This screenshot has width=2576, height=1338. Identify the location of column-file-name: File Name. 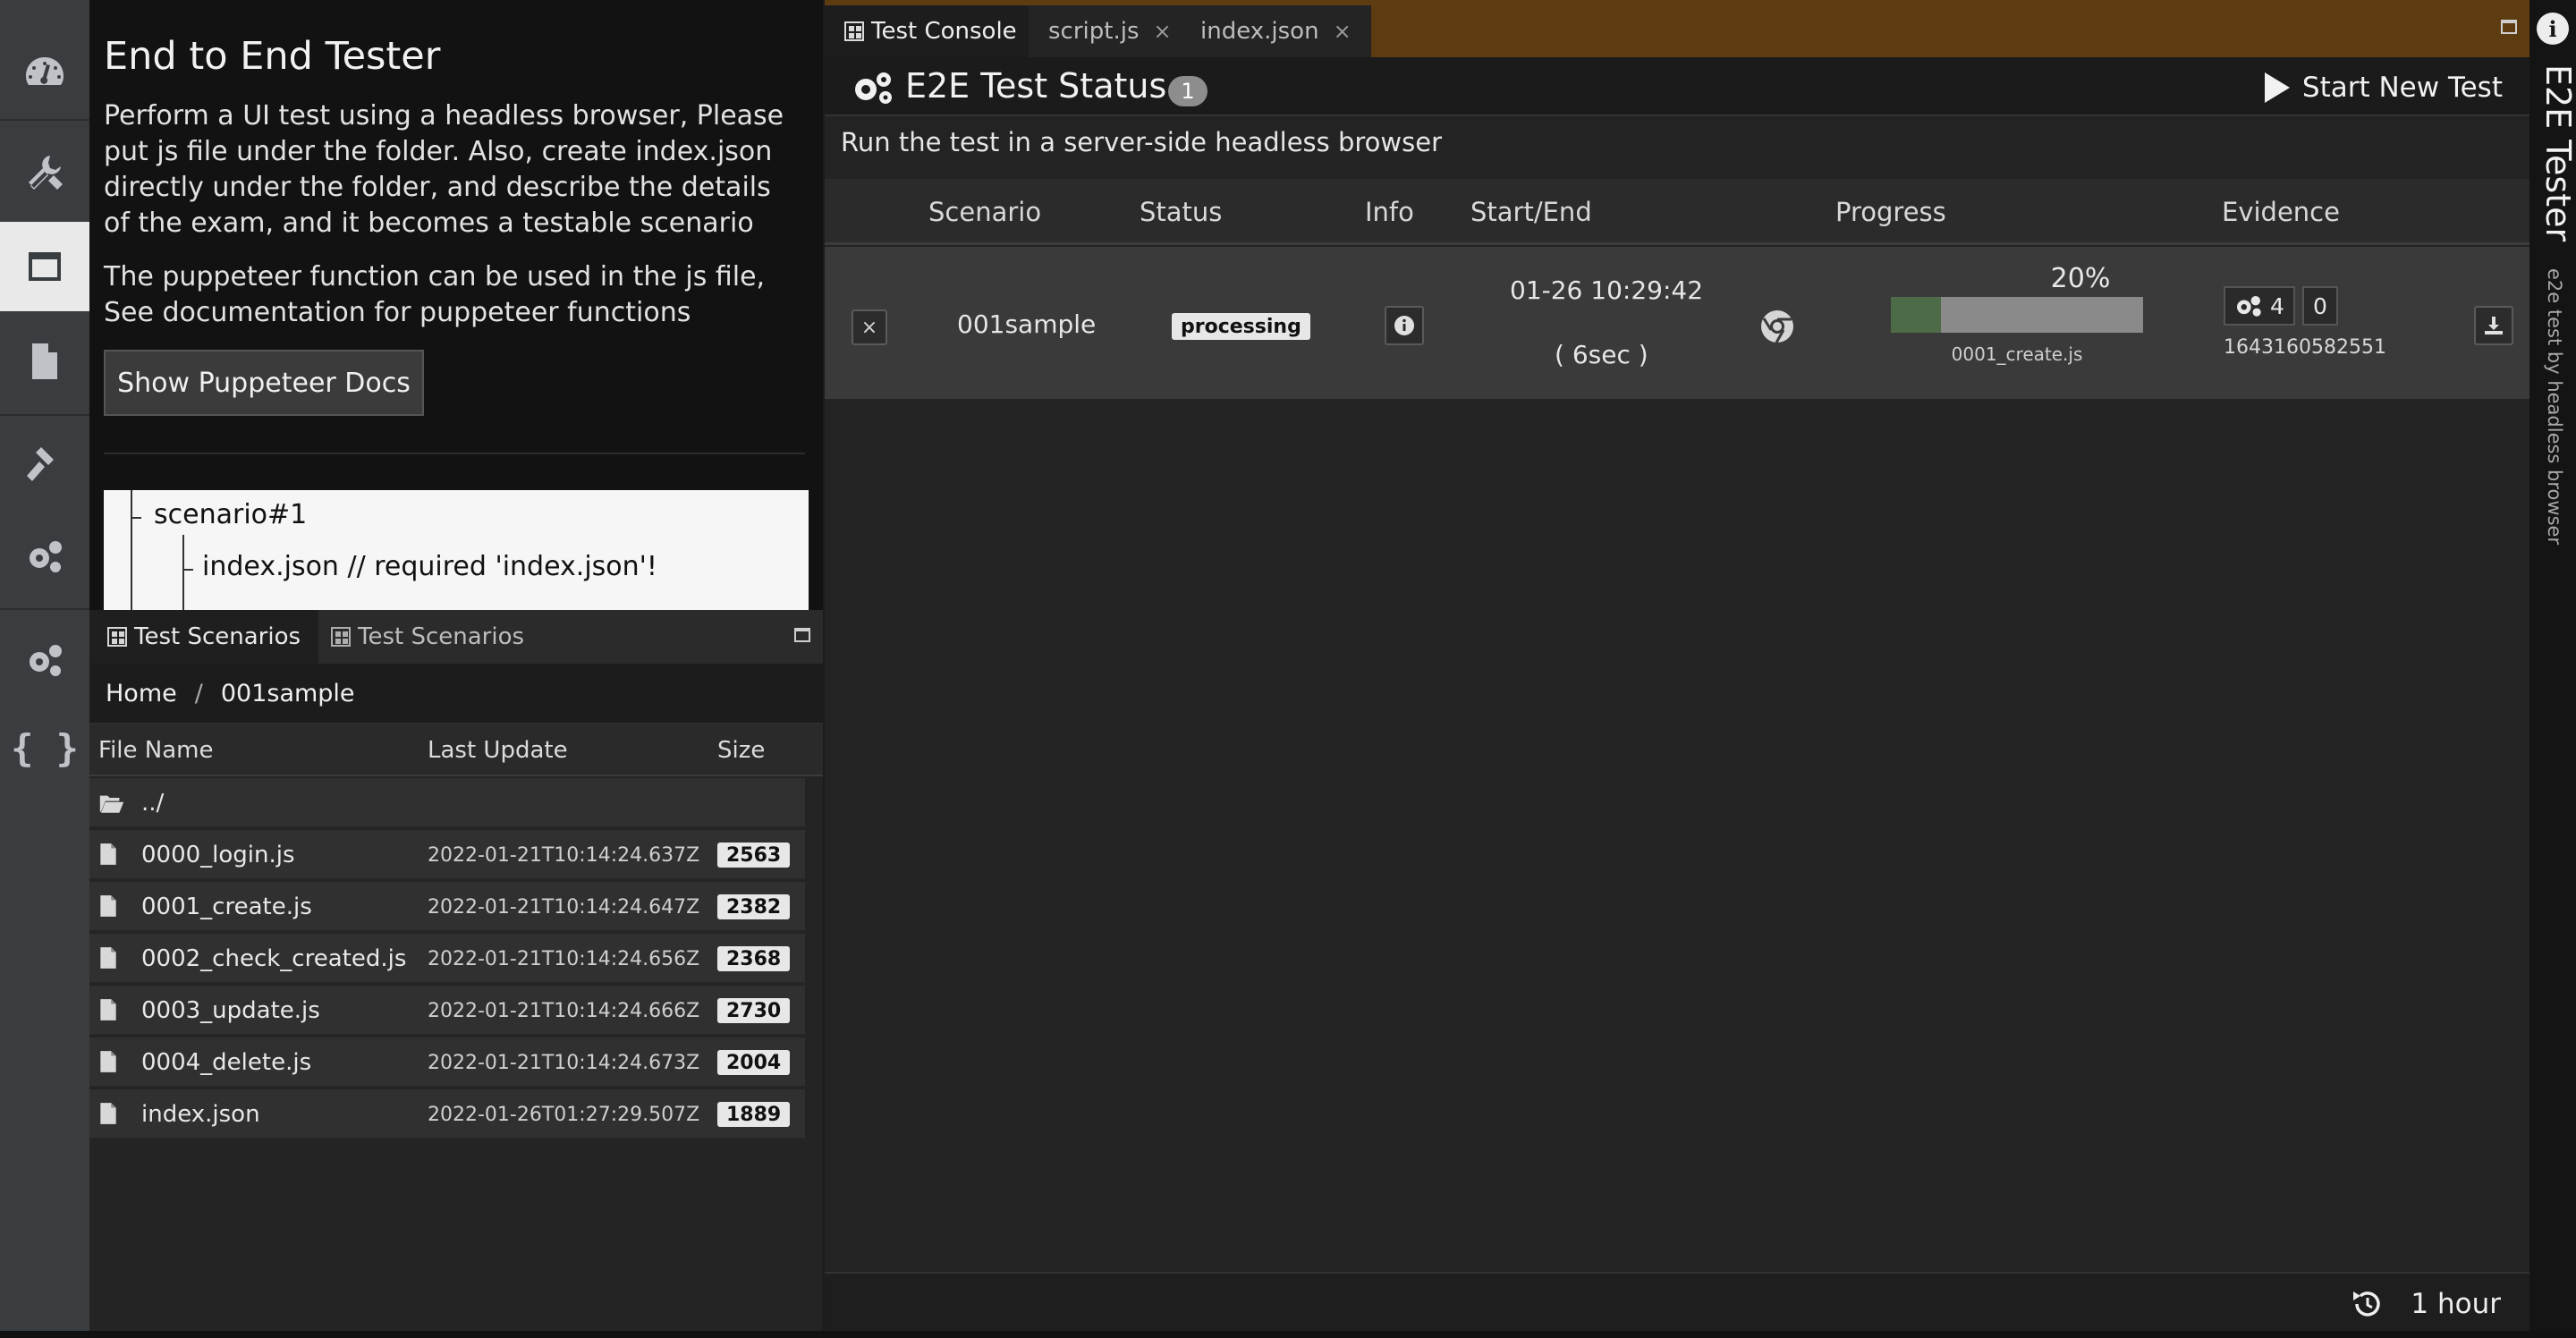
(155, 750).